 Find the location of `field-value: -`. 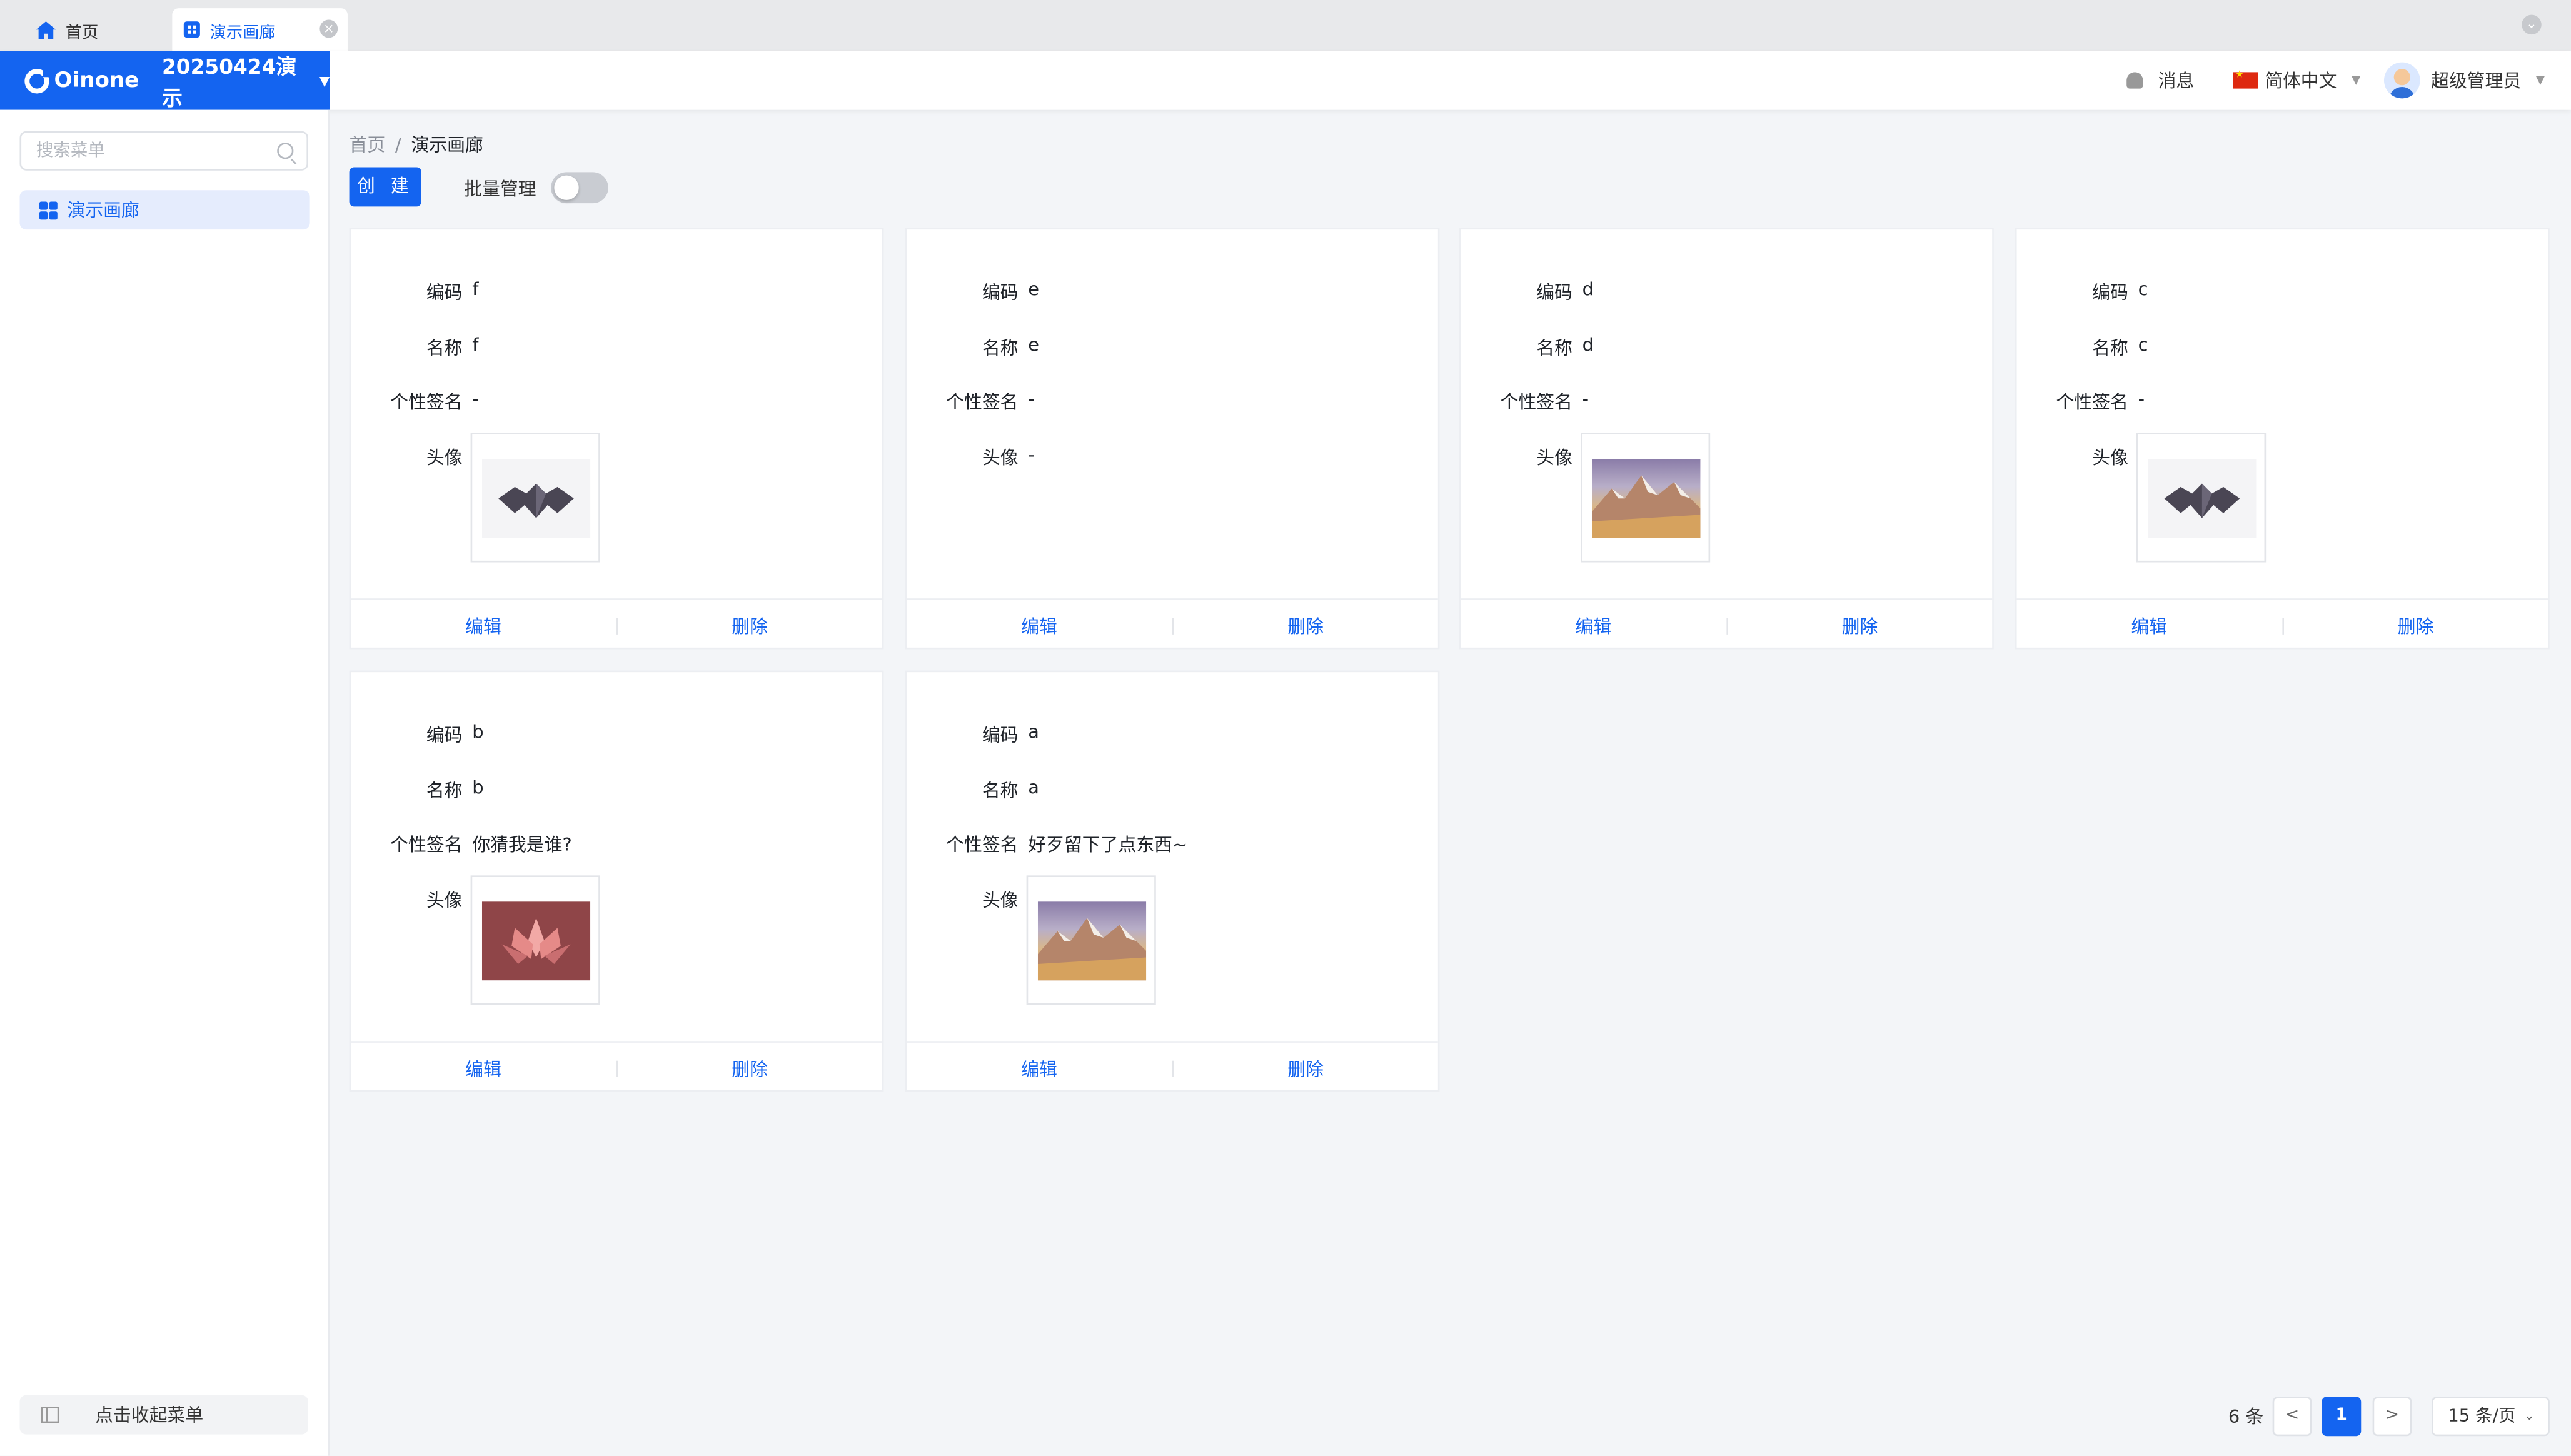

field-value: - is located at coordinates (476, 399).